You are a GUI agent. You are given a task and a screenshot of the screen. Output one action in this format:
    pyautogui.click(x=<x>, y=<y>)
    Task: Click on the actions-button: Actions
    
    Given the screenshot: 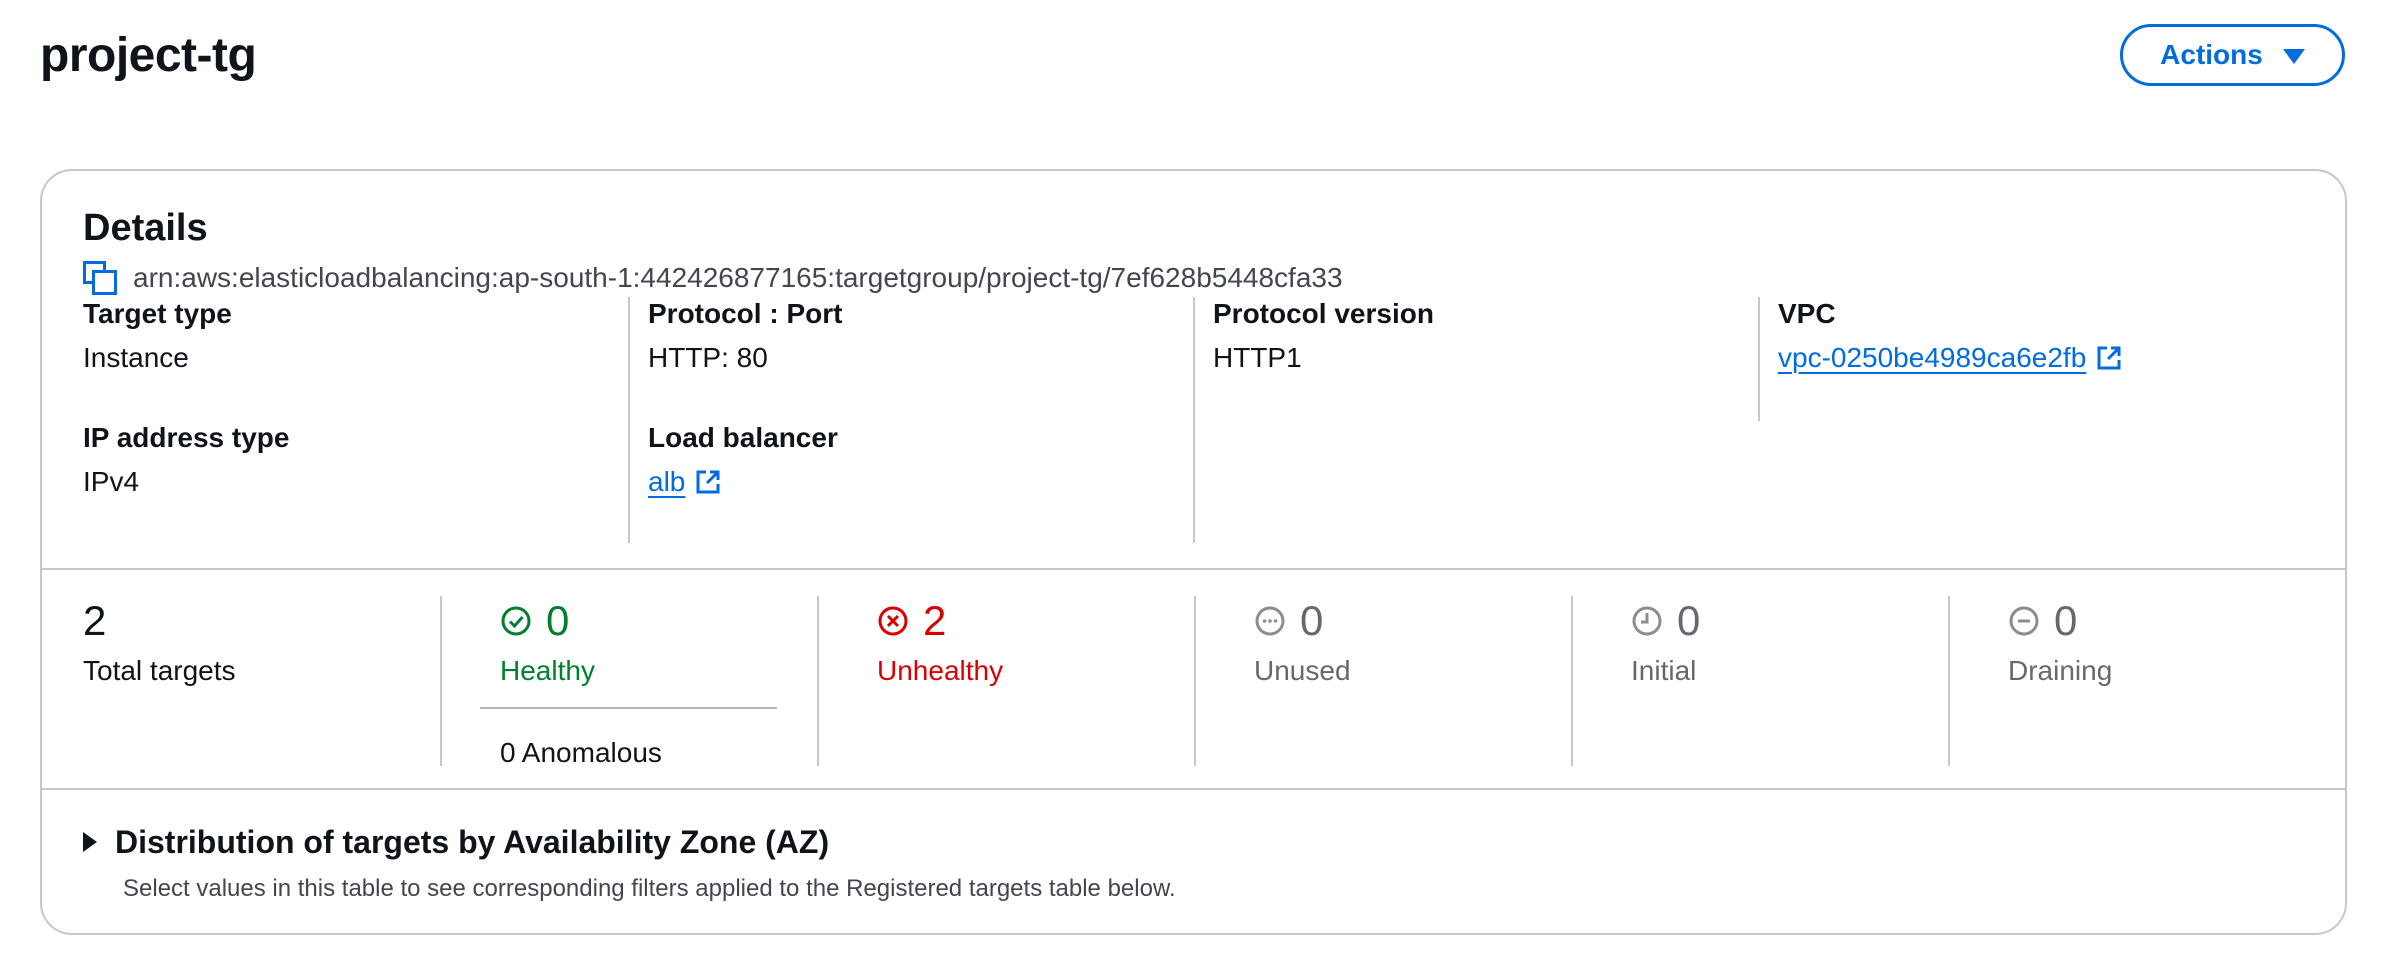 What is the action you would take?
    pyautogui.click(x=2232, y=55)
    